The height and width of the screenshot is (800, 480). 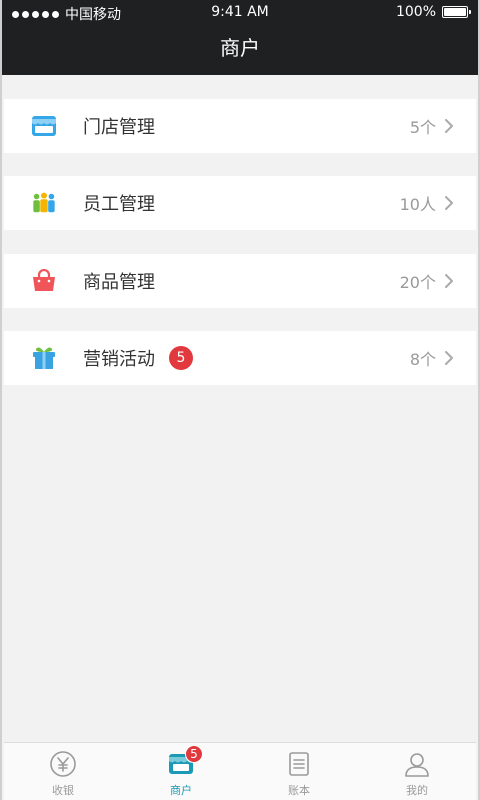 I want to click on row-staff-management: 员工管理 10人, so click(x=240, y=203).